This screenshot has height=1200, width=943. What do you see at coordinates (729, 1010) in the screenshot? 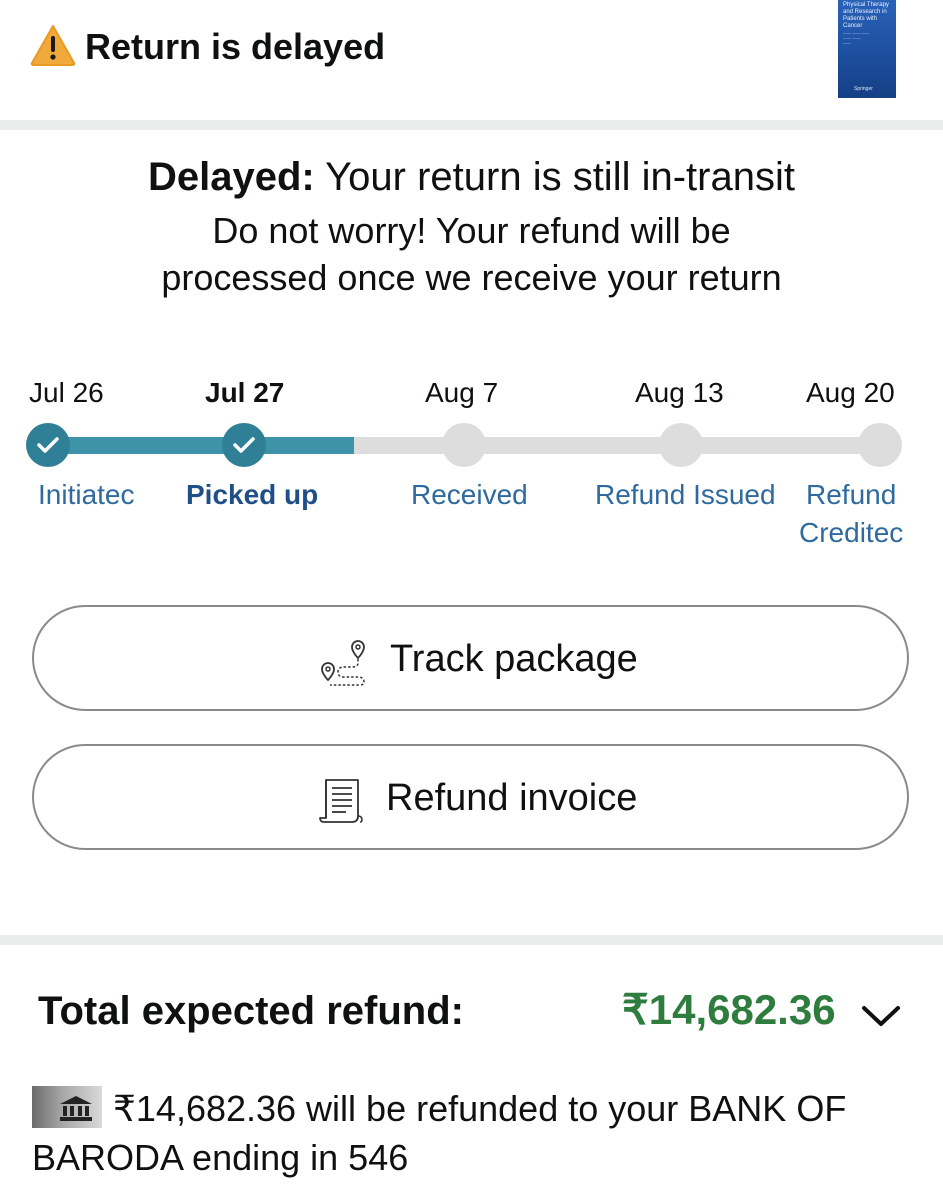
I see `refund-total-amount: ₹14,682.36` at bounding box center [729, 1010].